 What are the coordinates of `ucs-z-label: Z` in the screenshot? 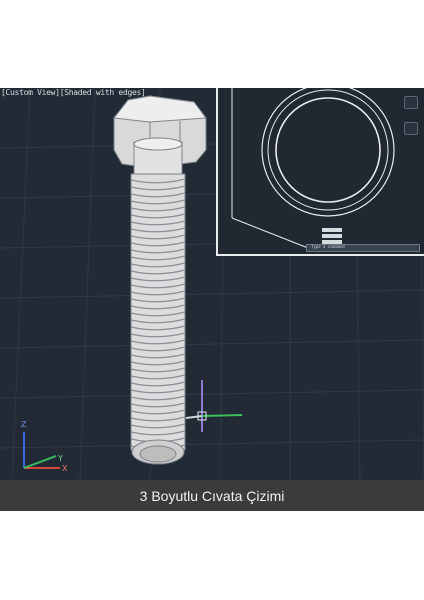 It's located at (24, 424).